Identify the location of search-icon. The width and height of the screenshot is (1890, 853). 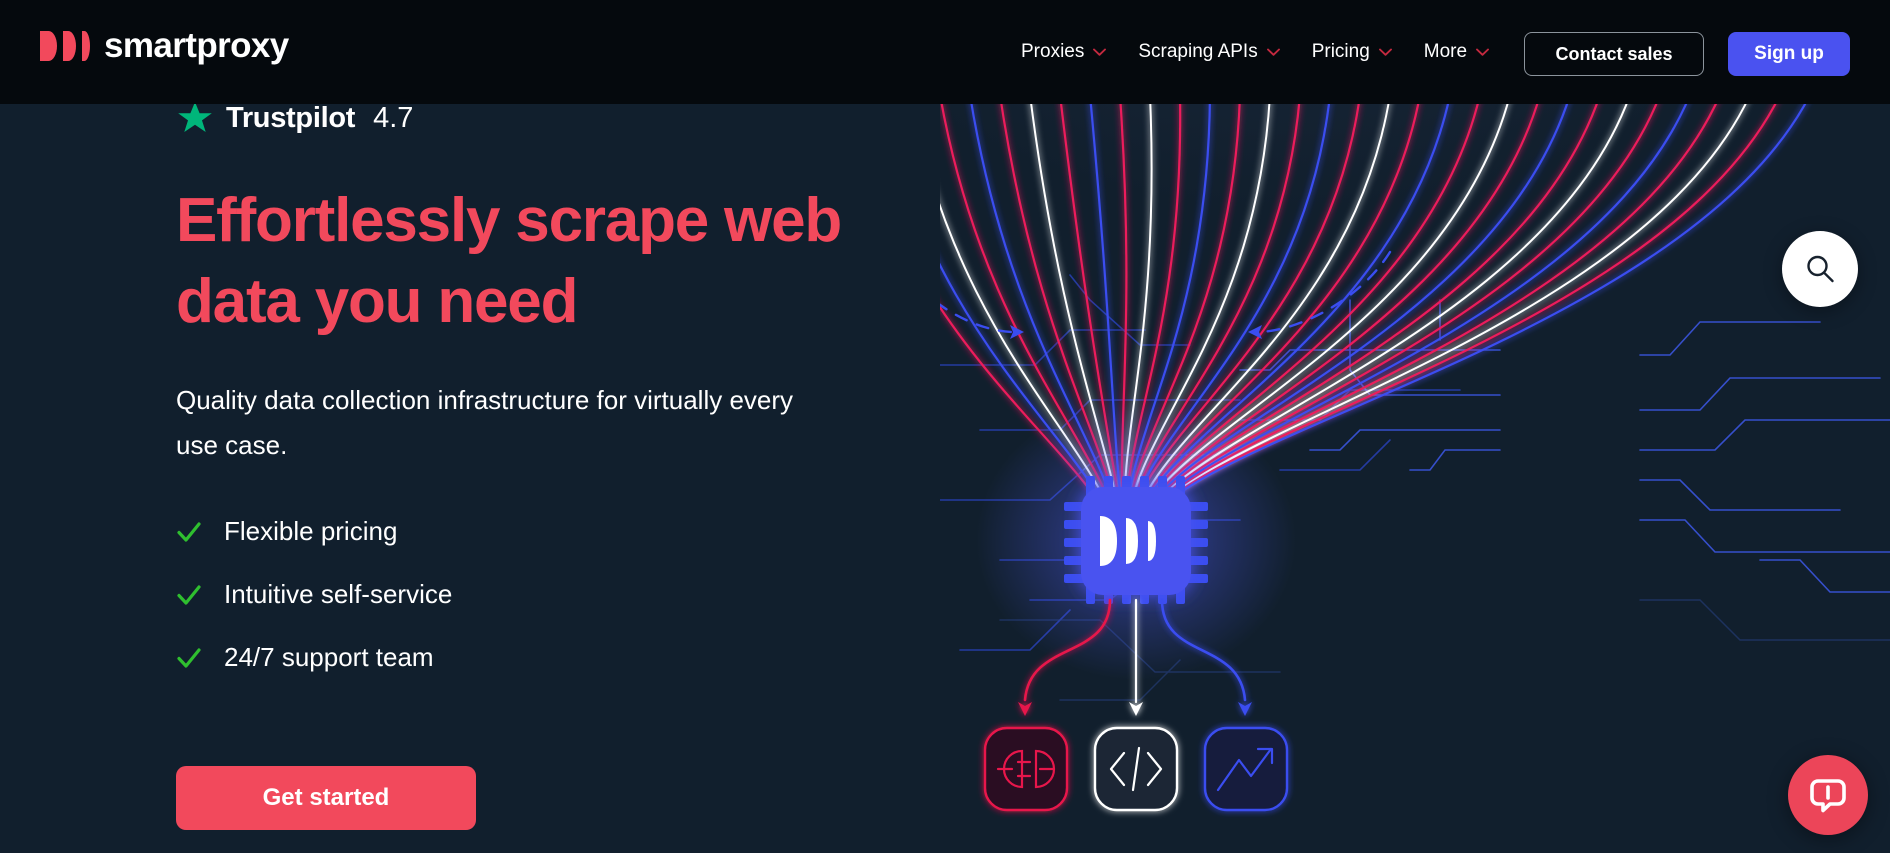
(1820, 269).